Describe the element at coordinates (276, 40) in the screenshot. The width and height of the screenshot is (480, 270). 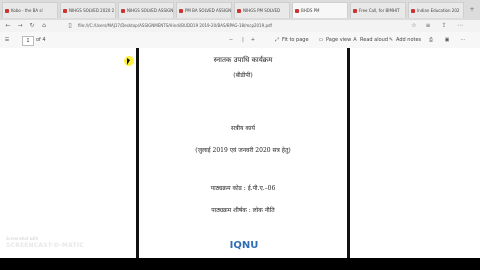
I see `fit-page-icon: ⤢` at that location.